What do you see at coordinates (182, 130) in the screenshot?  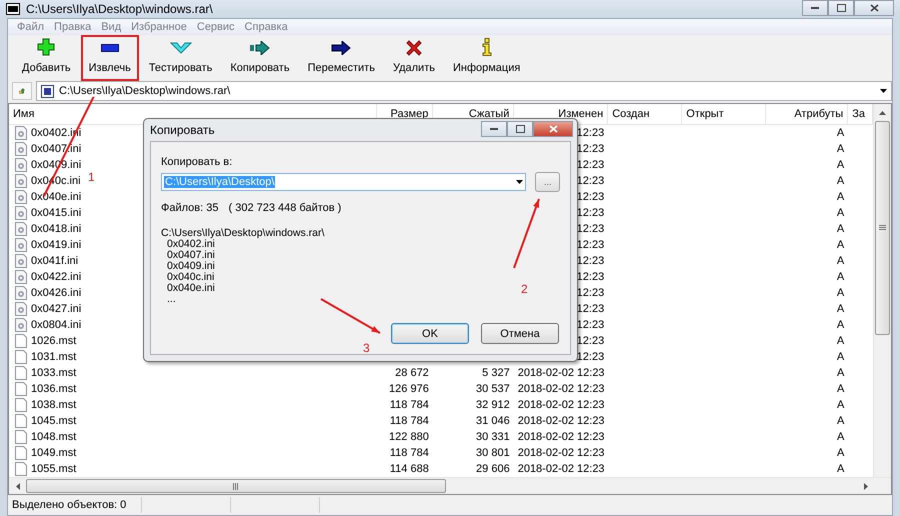 I see `dialog-title: Копировать` at bounding box center [182, 130].